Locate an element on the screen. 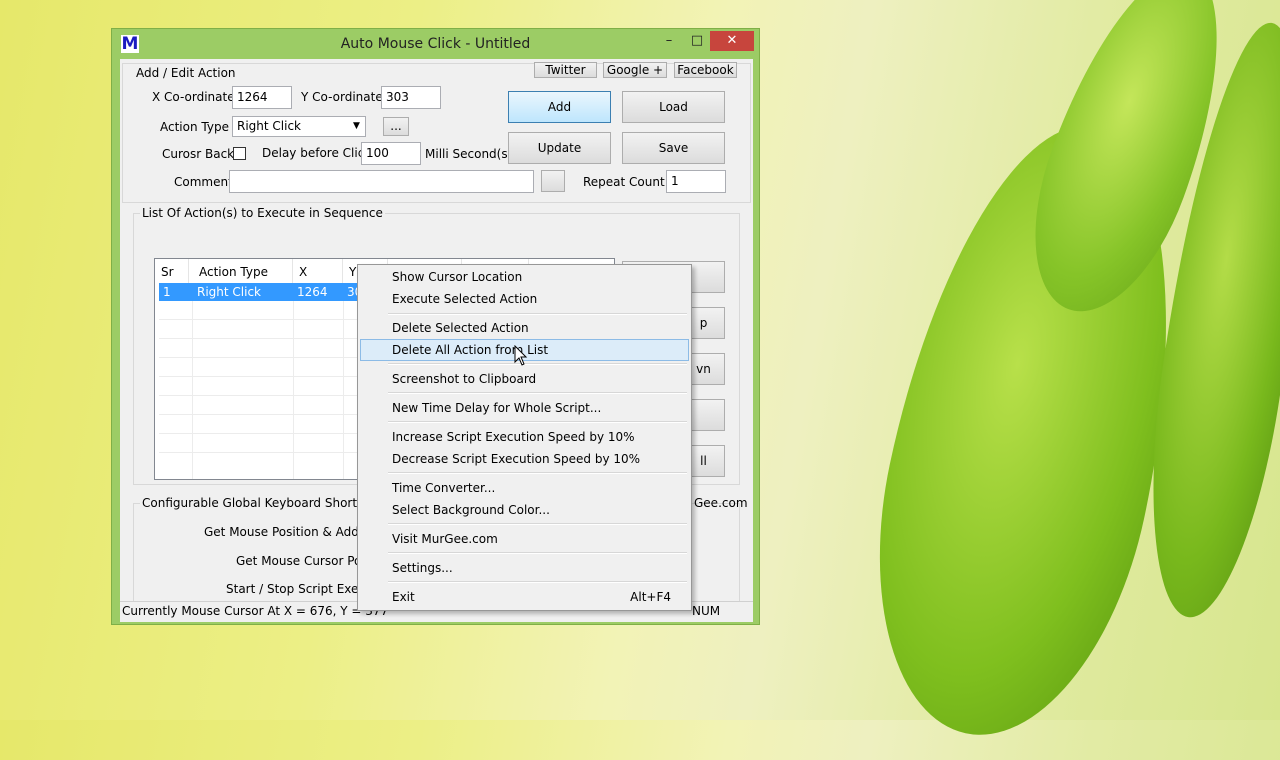 The height and width of the screenshot is (760, 1280). cell-x: 1264 is located at coordinates (312, 292).